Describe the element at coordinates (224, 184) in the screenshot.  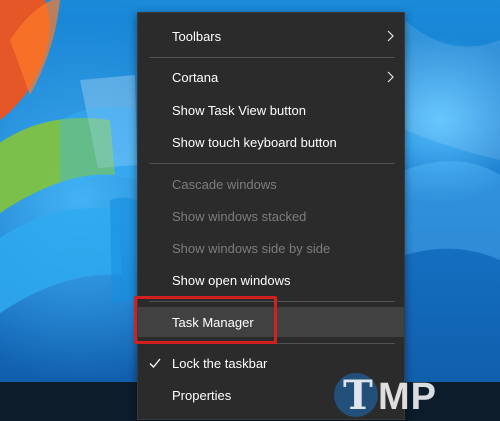
I see `menu-item-label: Cascade windows` at that location.